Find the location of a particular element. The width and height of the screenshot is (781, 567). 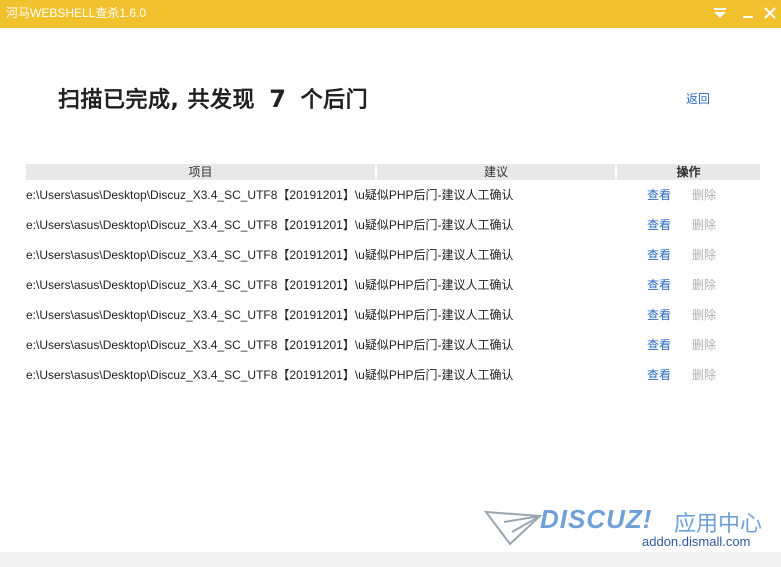

scan-result-title: 扫描已完成, 共发现 7 个后门 is located at coordinates (213, 98).